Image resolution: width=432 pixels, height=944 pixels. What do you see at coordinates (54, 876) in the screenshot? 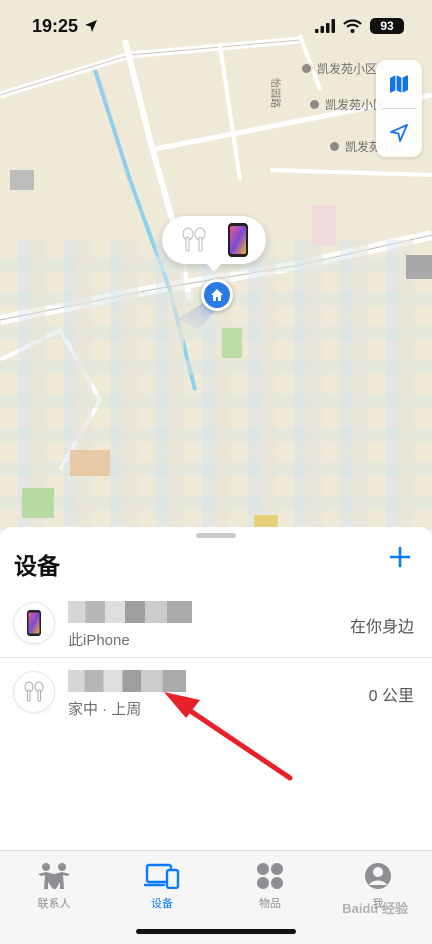
I see `people-icon` at bounding box center [54, 876].